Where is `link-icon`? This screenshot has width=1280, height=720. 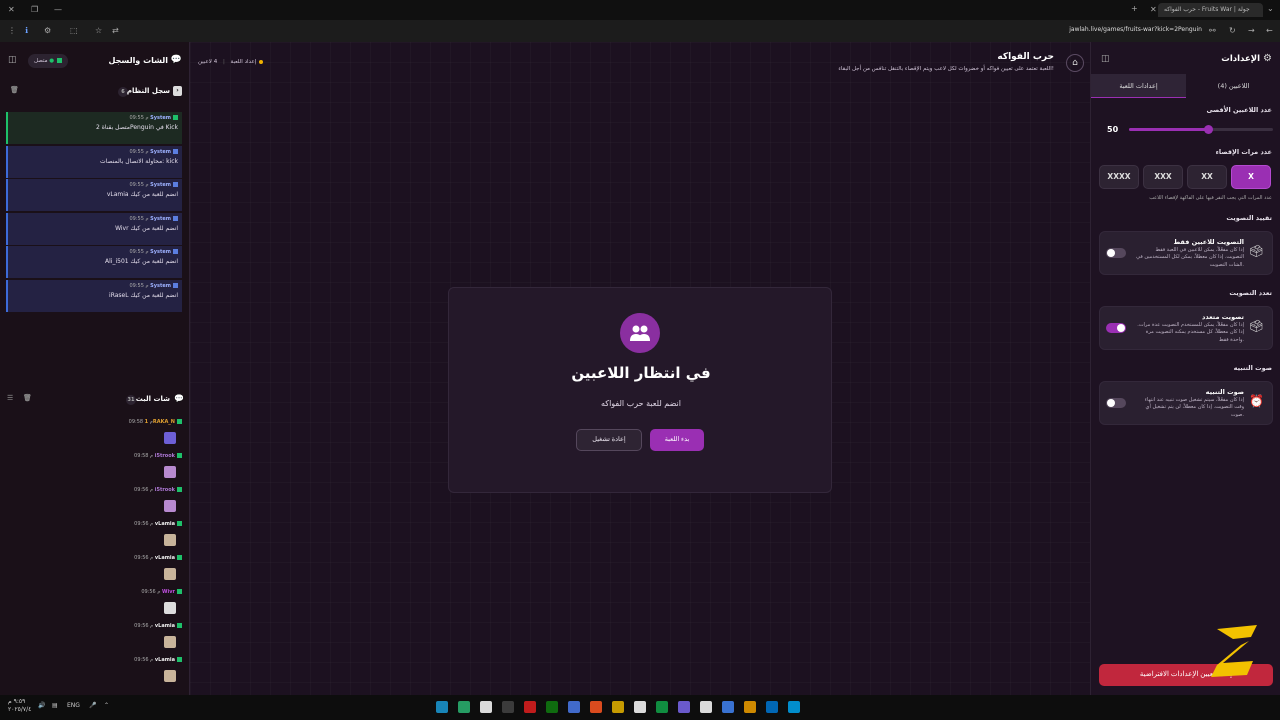 link-icon is located at coordinates (574, 707).